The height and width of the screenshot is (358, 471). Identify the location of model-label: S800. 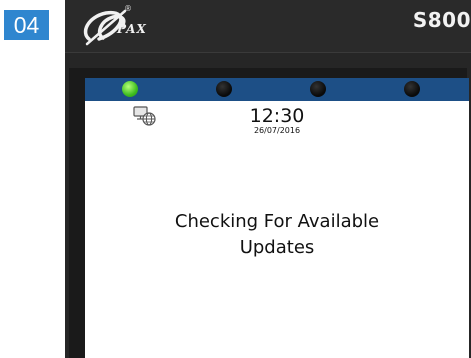
(441, 20).